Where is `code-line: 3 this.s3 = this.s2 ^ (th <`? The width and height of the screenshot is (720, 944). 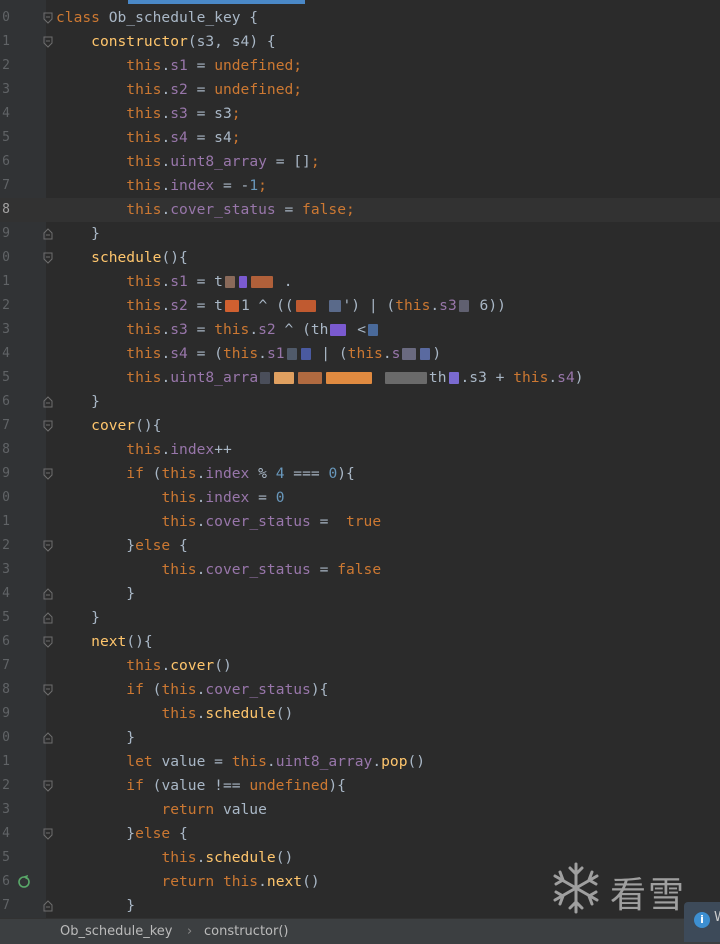 code-line: 3 this.s3 = this.s2 ^ (th < is located at coordinates (360, 330).